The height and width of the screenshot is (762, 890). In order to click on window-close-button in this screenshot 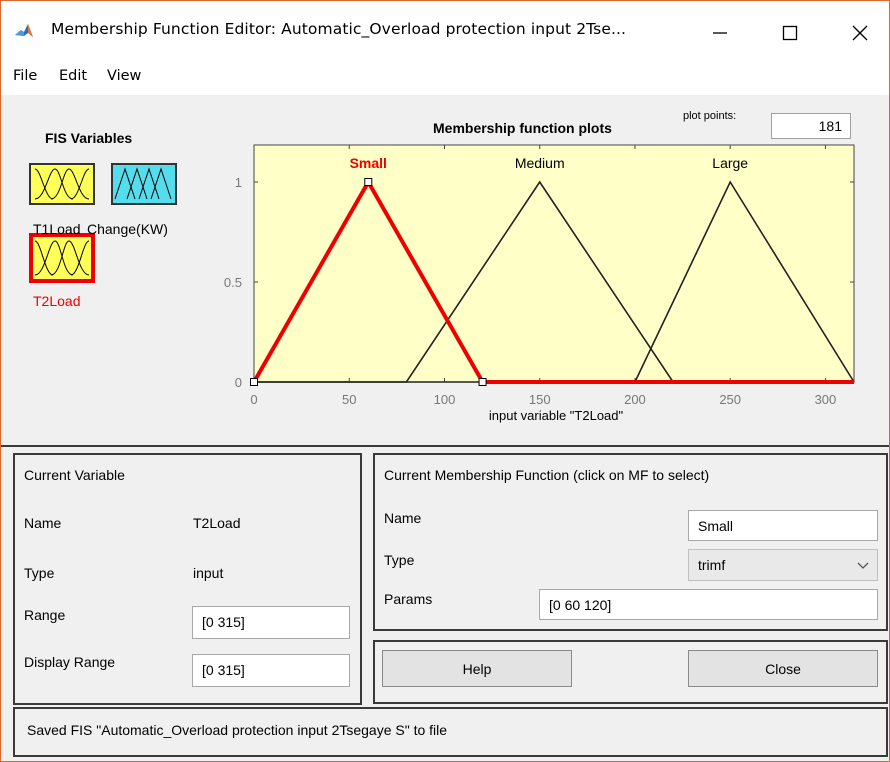, I will do `click(860, 33)`.